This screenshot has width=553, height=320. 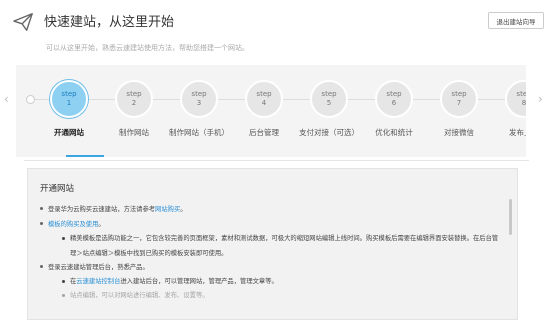 I want to click on item-text: 登录华为云购买云速建站，方法请参考, so click(x=102, y=209).